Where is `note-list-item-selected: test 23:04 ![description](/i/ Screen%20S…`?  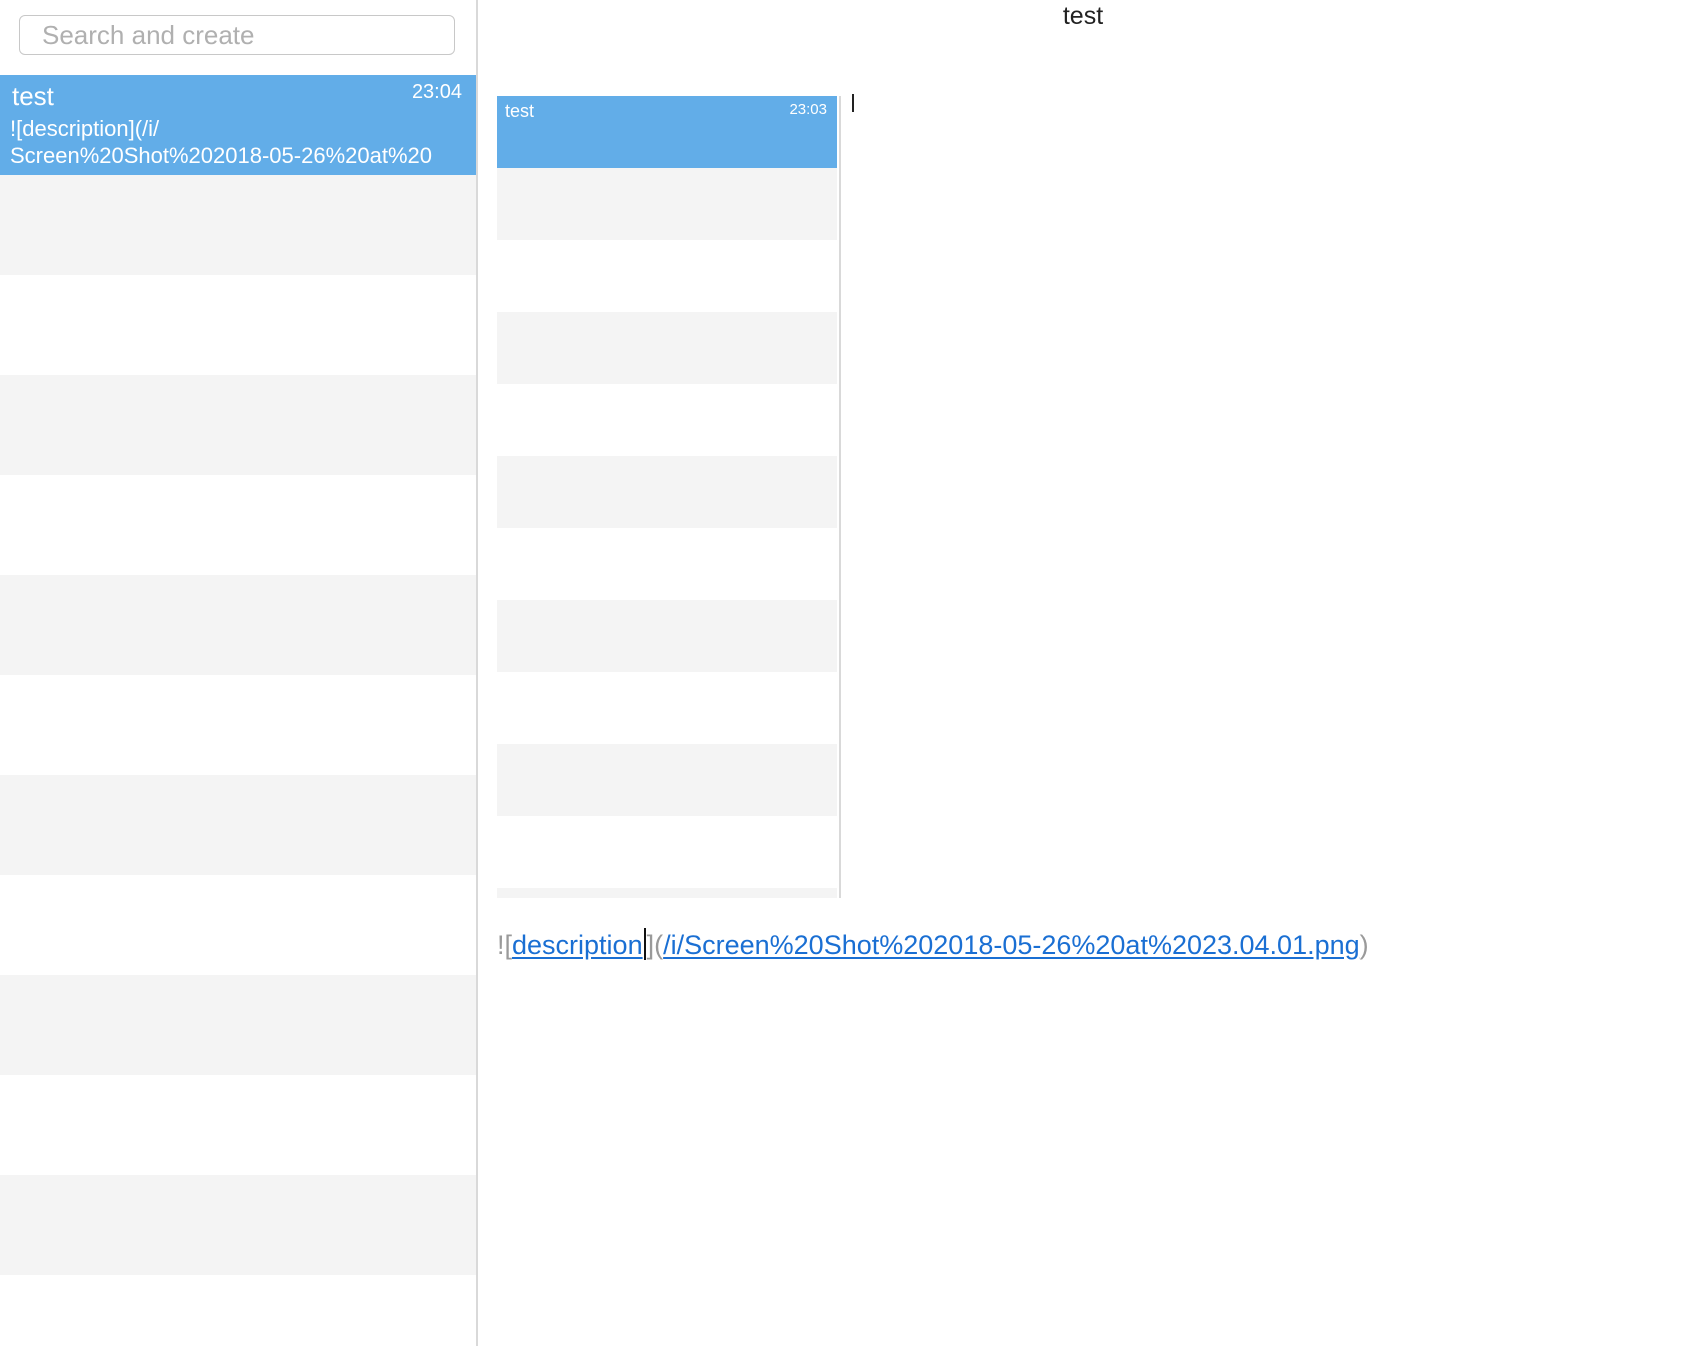 note-list-item-selected: test 23:04 ![description](/i/ Screen%20S… is located at coordinates (238, 125).